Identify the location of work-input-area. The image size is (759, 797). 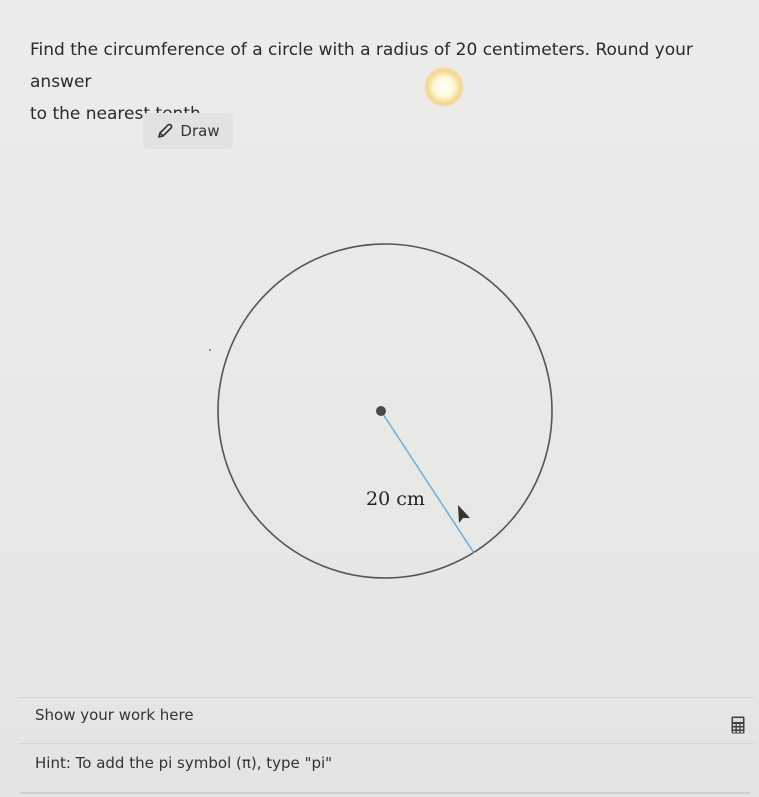
(385, 793).